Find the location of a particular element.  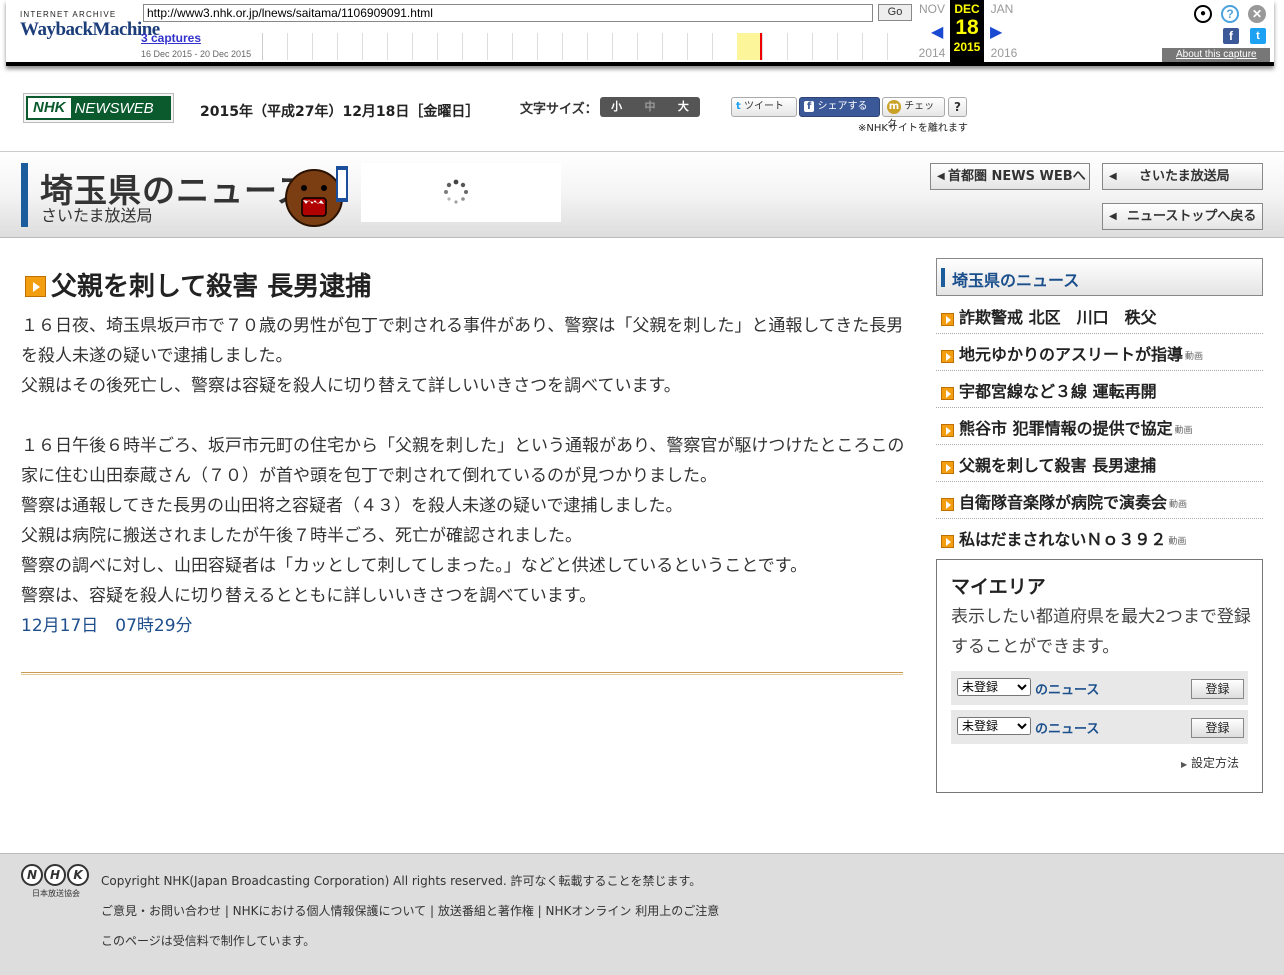

wayback-sparkline is located at coordinates (587, 46).